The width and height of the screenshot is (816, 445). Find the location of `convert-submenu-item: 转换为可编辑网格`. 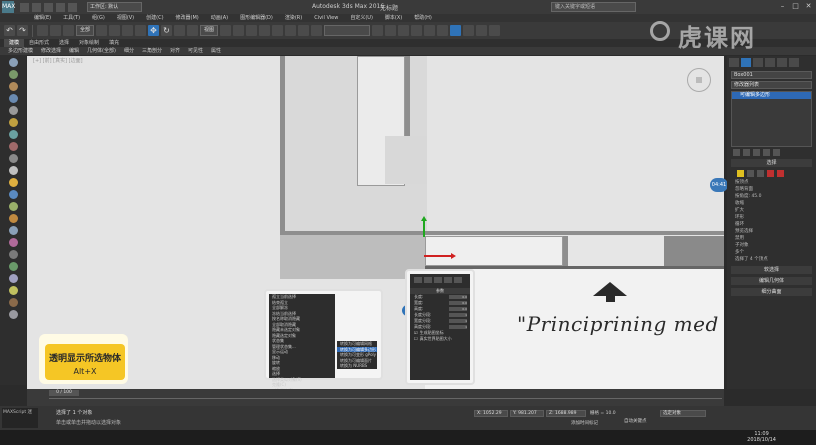

convert-submenu-item: 转换为可编辑网格 is located at coordinates (357, 344).